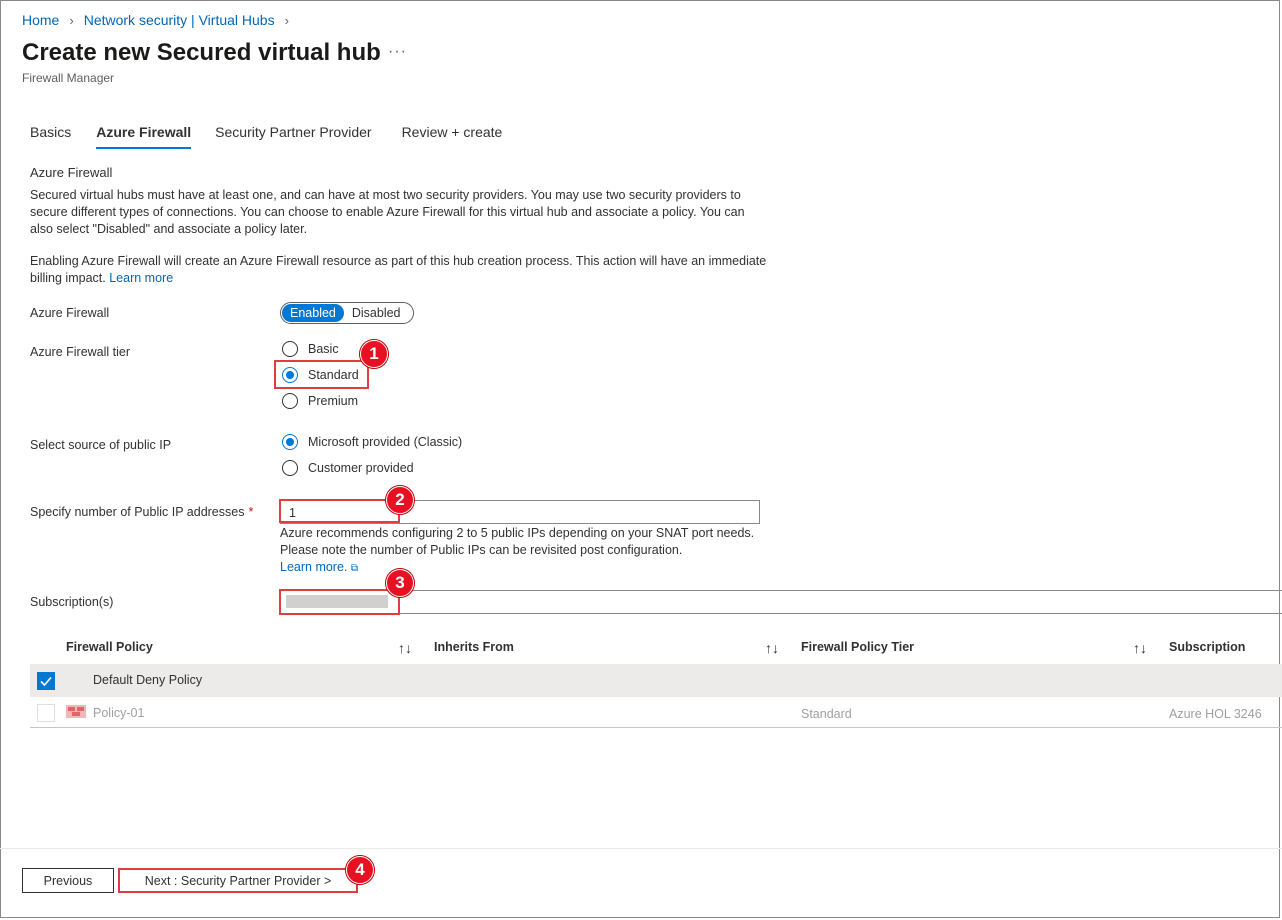 This screenshot has width=1282, height=920. What do you see at coordinates (374, 354) in the screenshot?
I see `callout-badge-1: 1` at bounding box center [374, 354].